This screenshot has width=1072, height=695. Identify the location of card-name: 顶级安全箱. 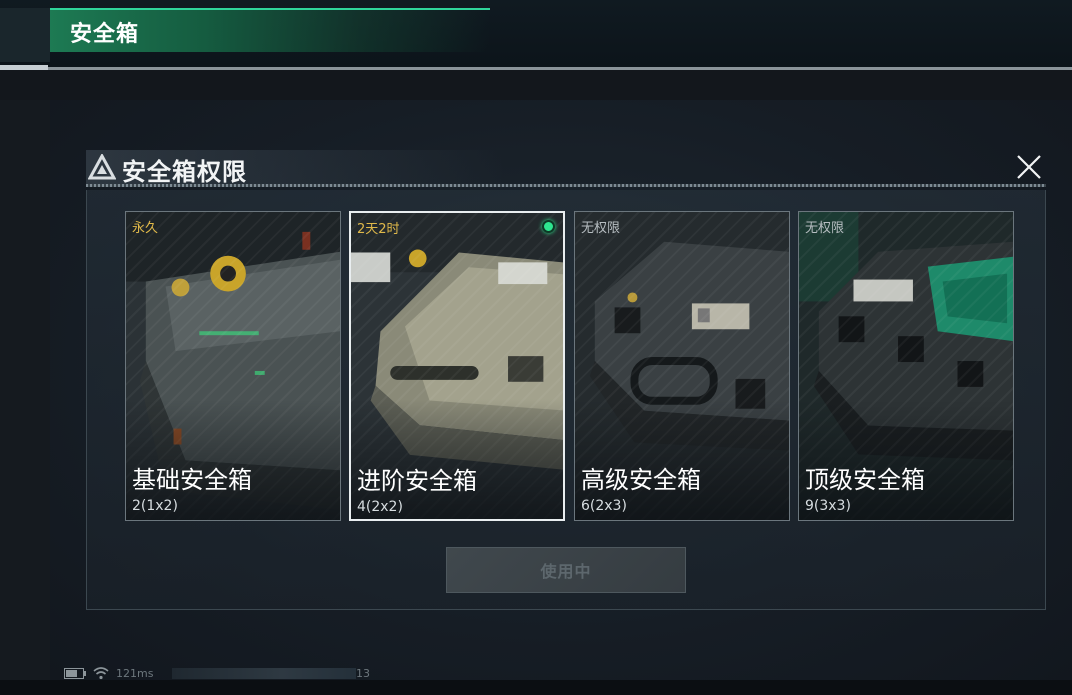
(865, 480).